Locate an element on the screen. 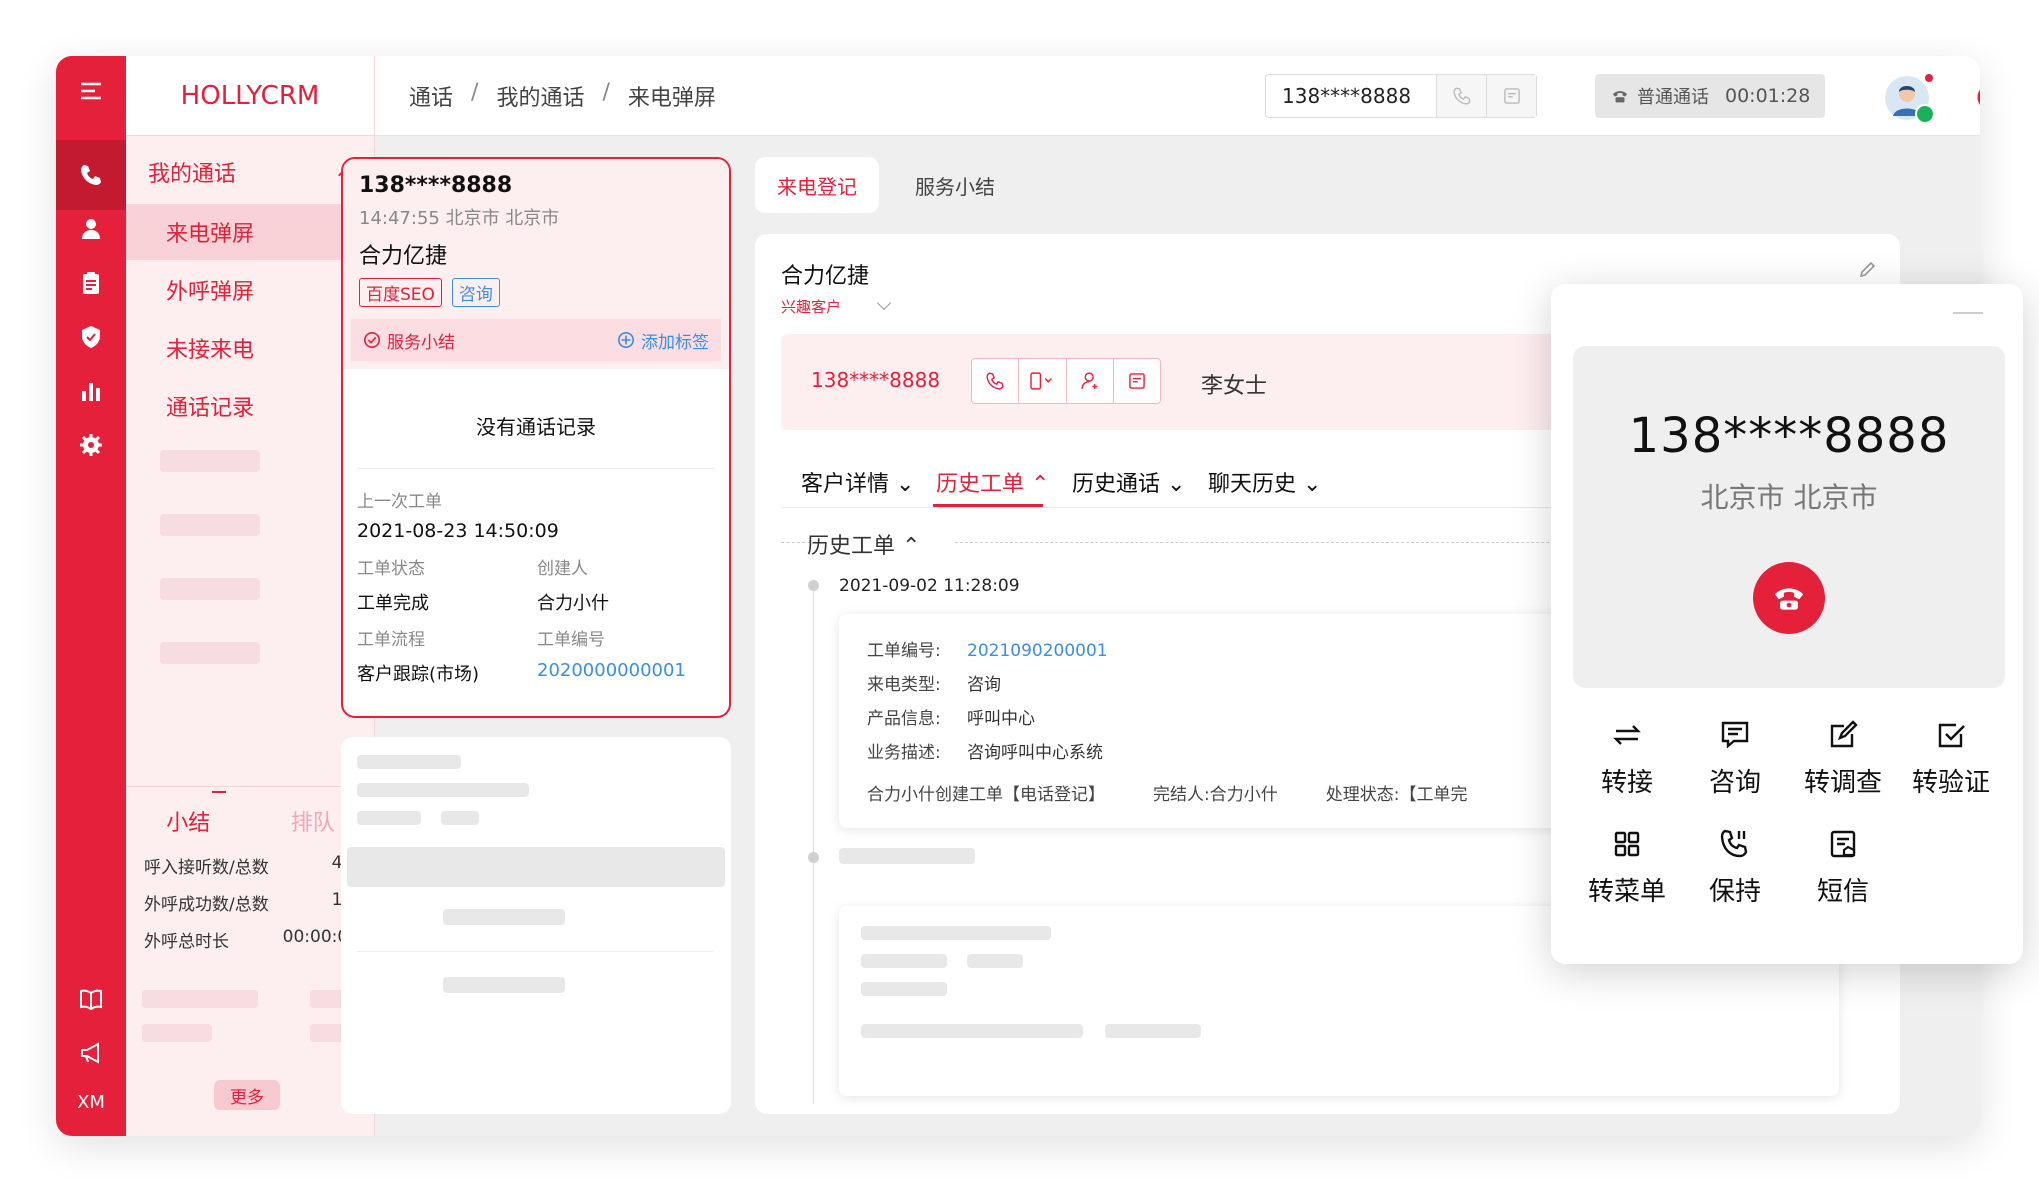  order-field-key: 工单编号: is located at coordinates (904, 651).